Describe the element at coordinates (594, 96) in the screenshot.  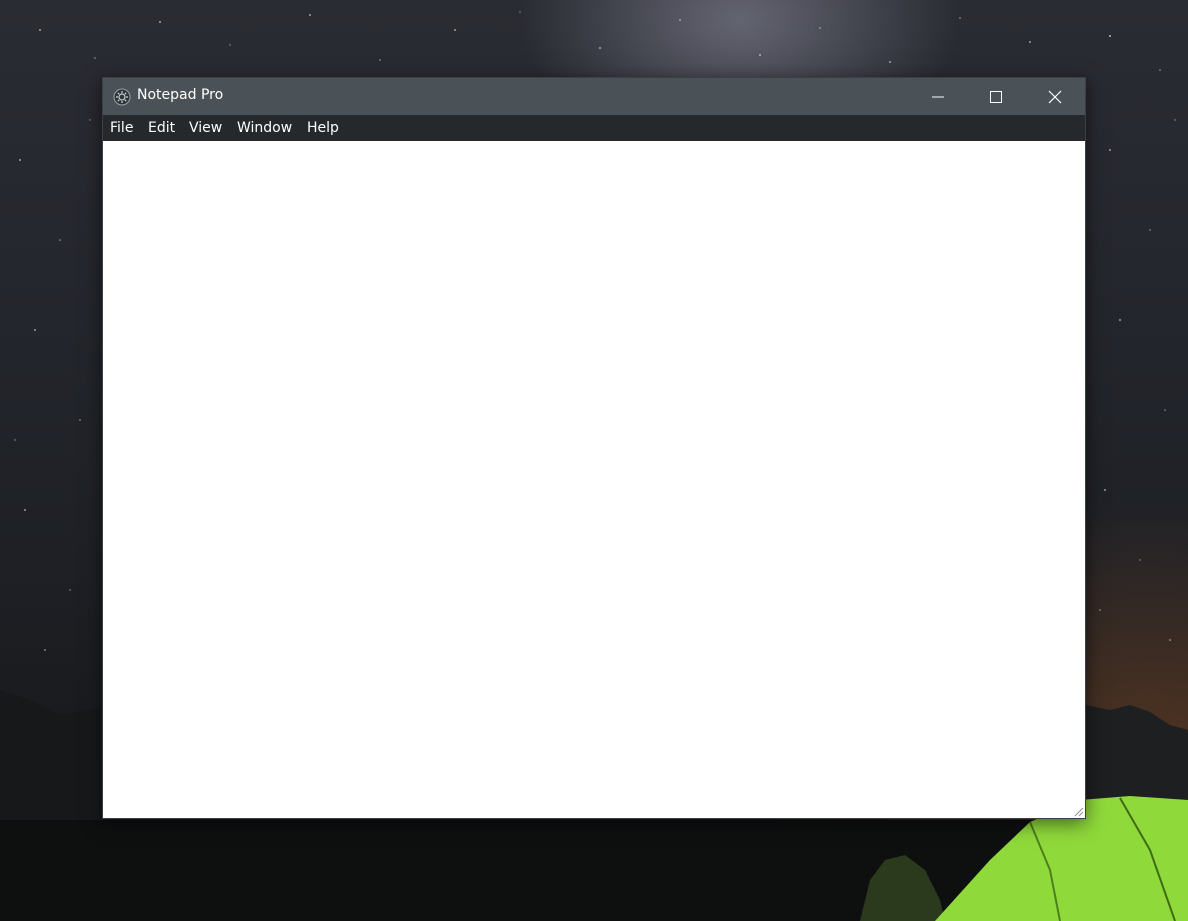
I see `title-bar: Notepad Pro` at that location.